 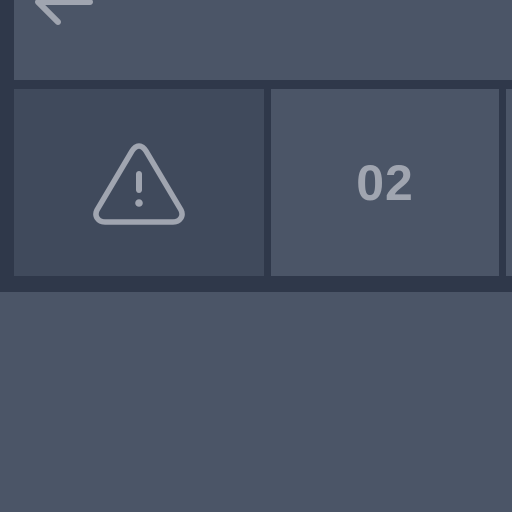 I want to click on arrow-left-icon, so click(x=64, y=12).